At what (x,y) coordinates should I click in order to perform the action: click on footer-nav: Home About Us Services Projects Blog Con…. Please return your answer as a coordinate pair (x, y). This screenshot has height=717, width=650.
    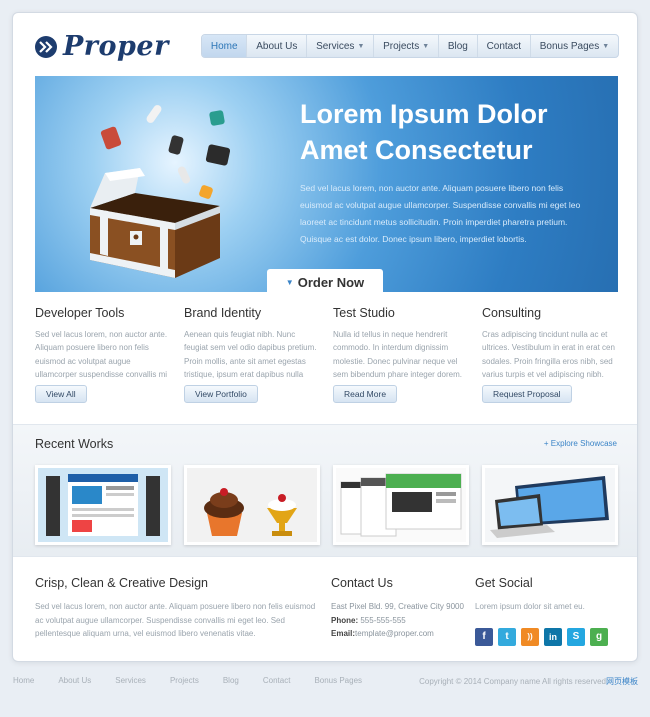
    Looking at the image, I should click on (199, 680).